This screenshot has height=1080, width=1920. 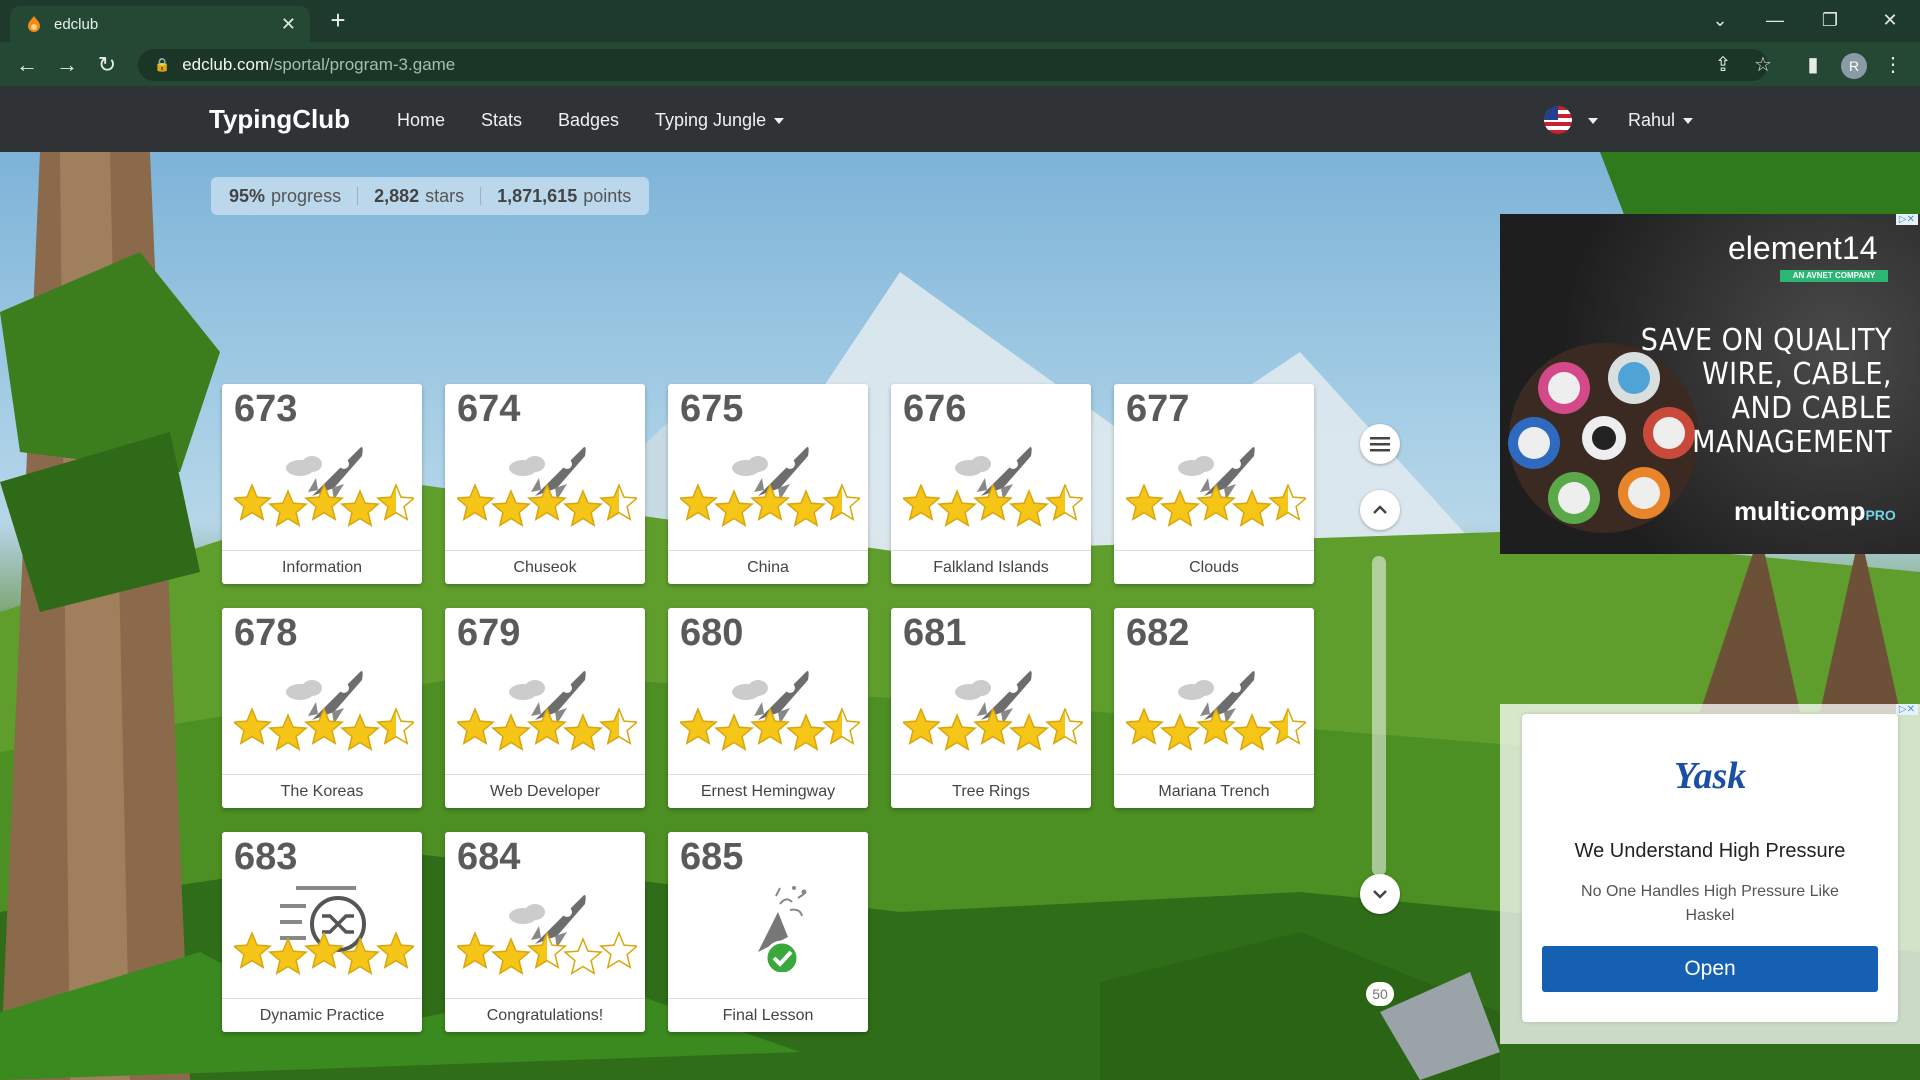 I want to click on scroll-up-button, so click(x=1380, y=510).